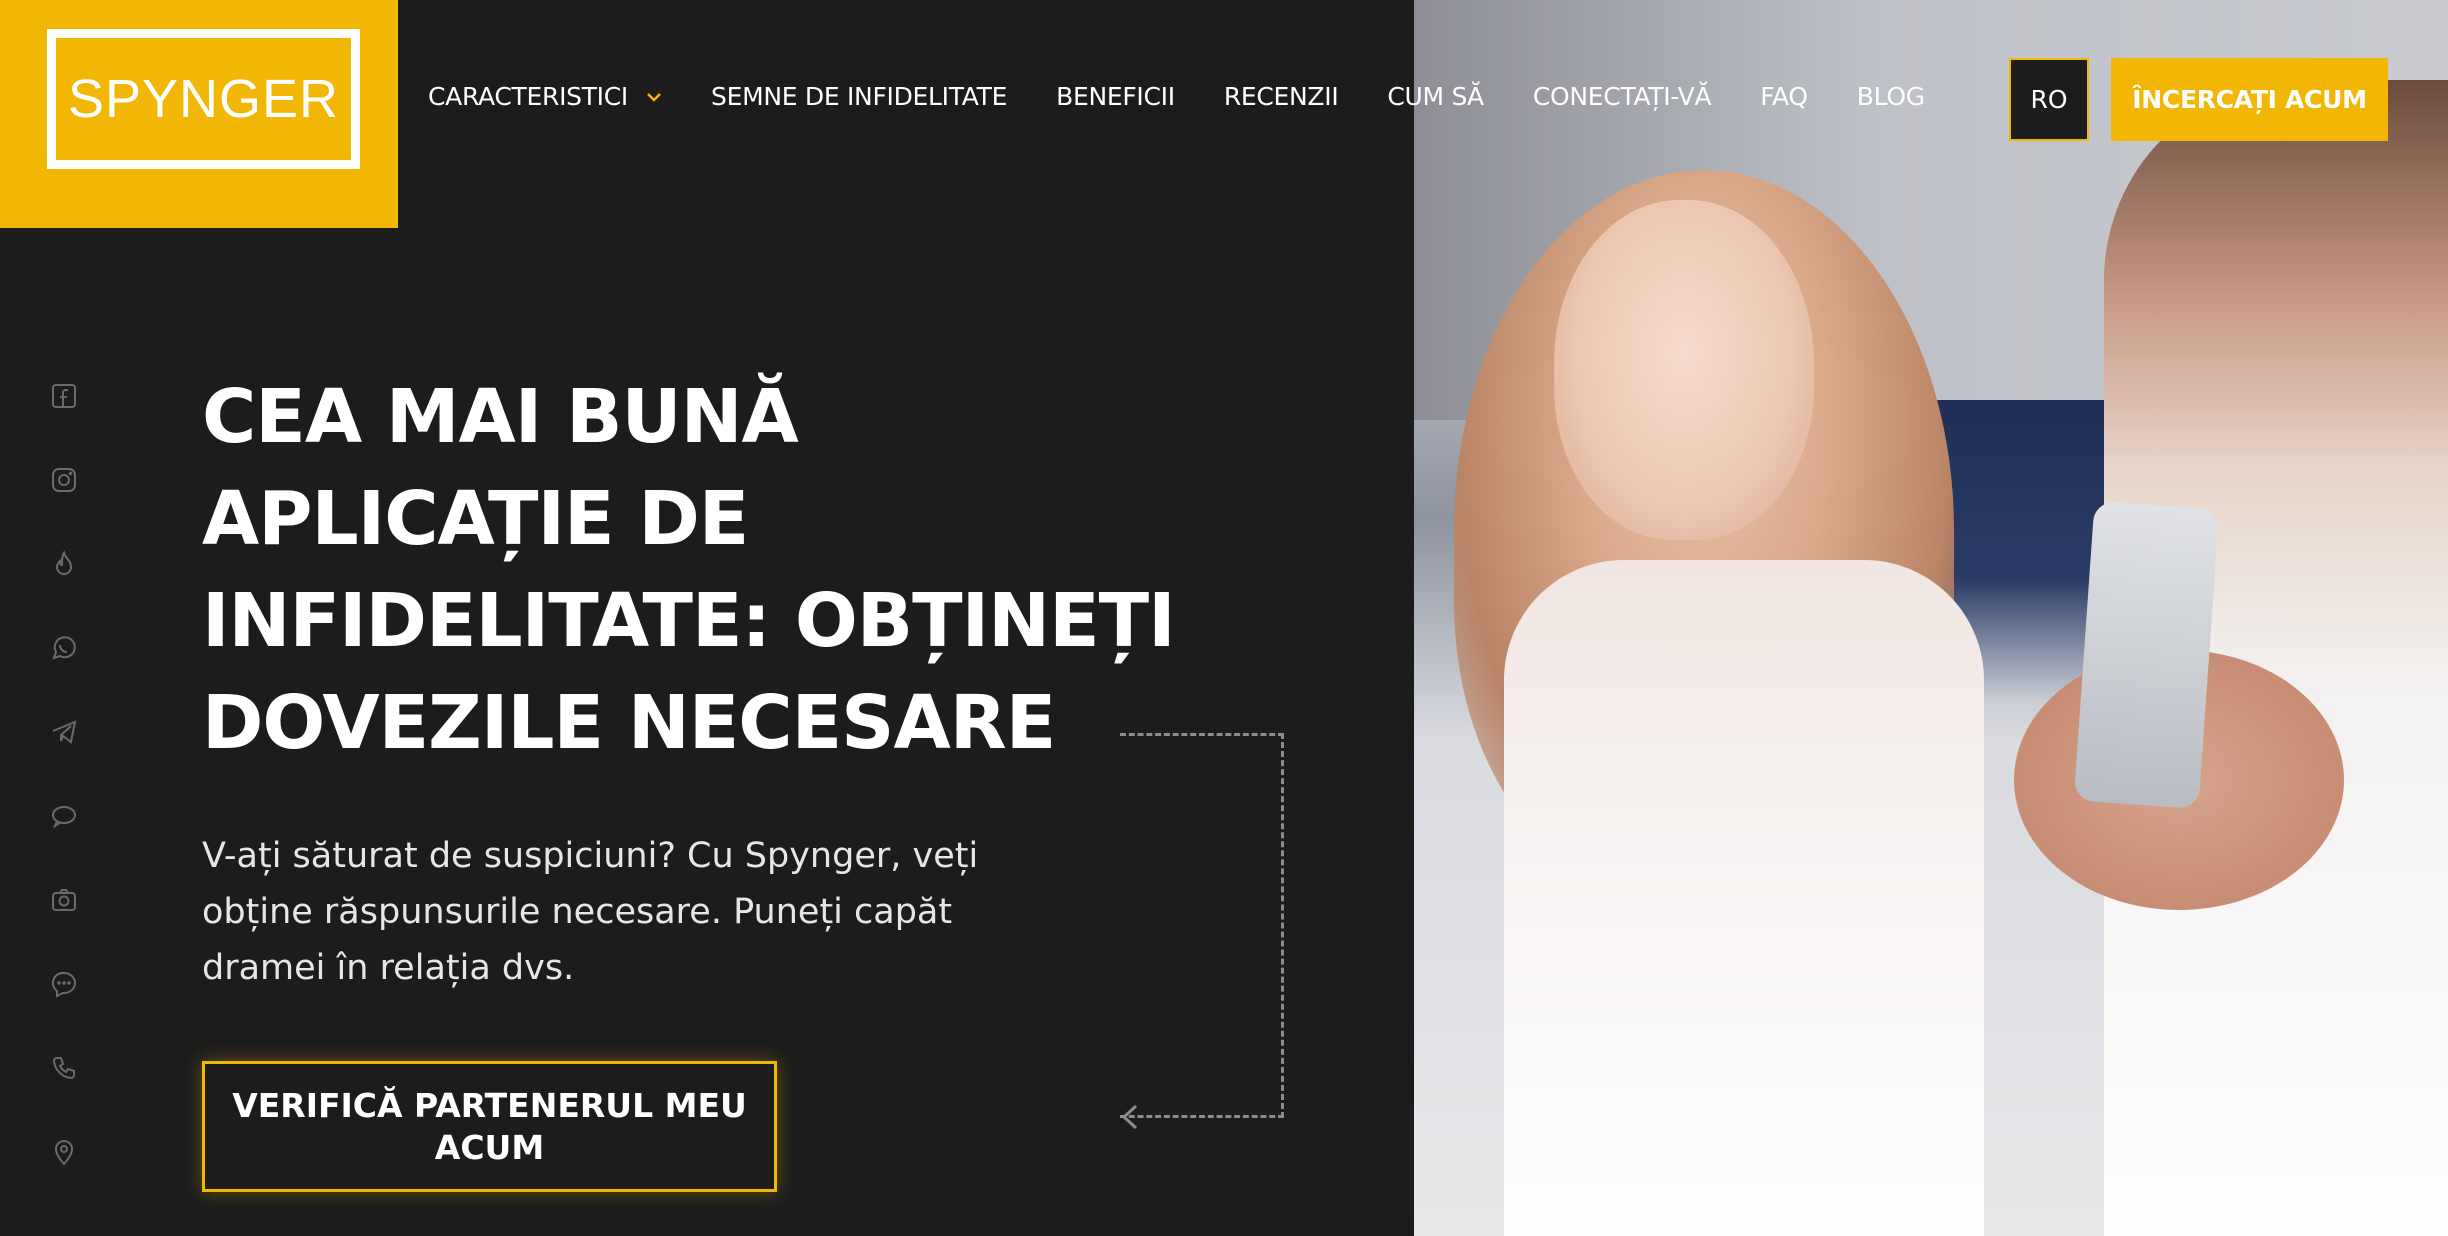 The width and height of the screenshot is (2448, 1236). What do you see at coordinates (203, 99) in the screenshot?
I see `logo-text: SPYNGER` at bounding box center [203, 99].